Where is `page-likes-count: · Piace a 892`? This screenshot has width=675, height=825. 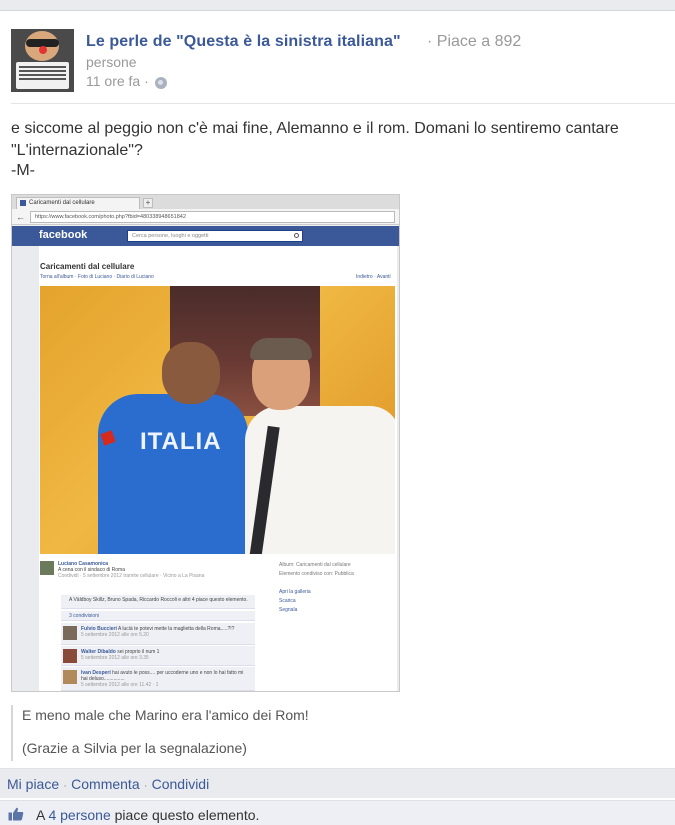 page-likes-count: · Piace a 892 is located at coordinates (474, 41).